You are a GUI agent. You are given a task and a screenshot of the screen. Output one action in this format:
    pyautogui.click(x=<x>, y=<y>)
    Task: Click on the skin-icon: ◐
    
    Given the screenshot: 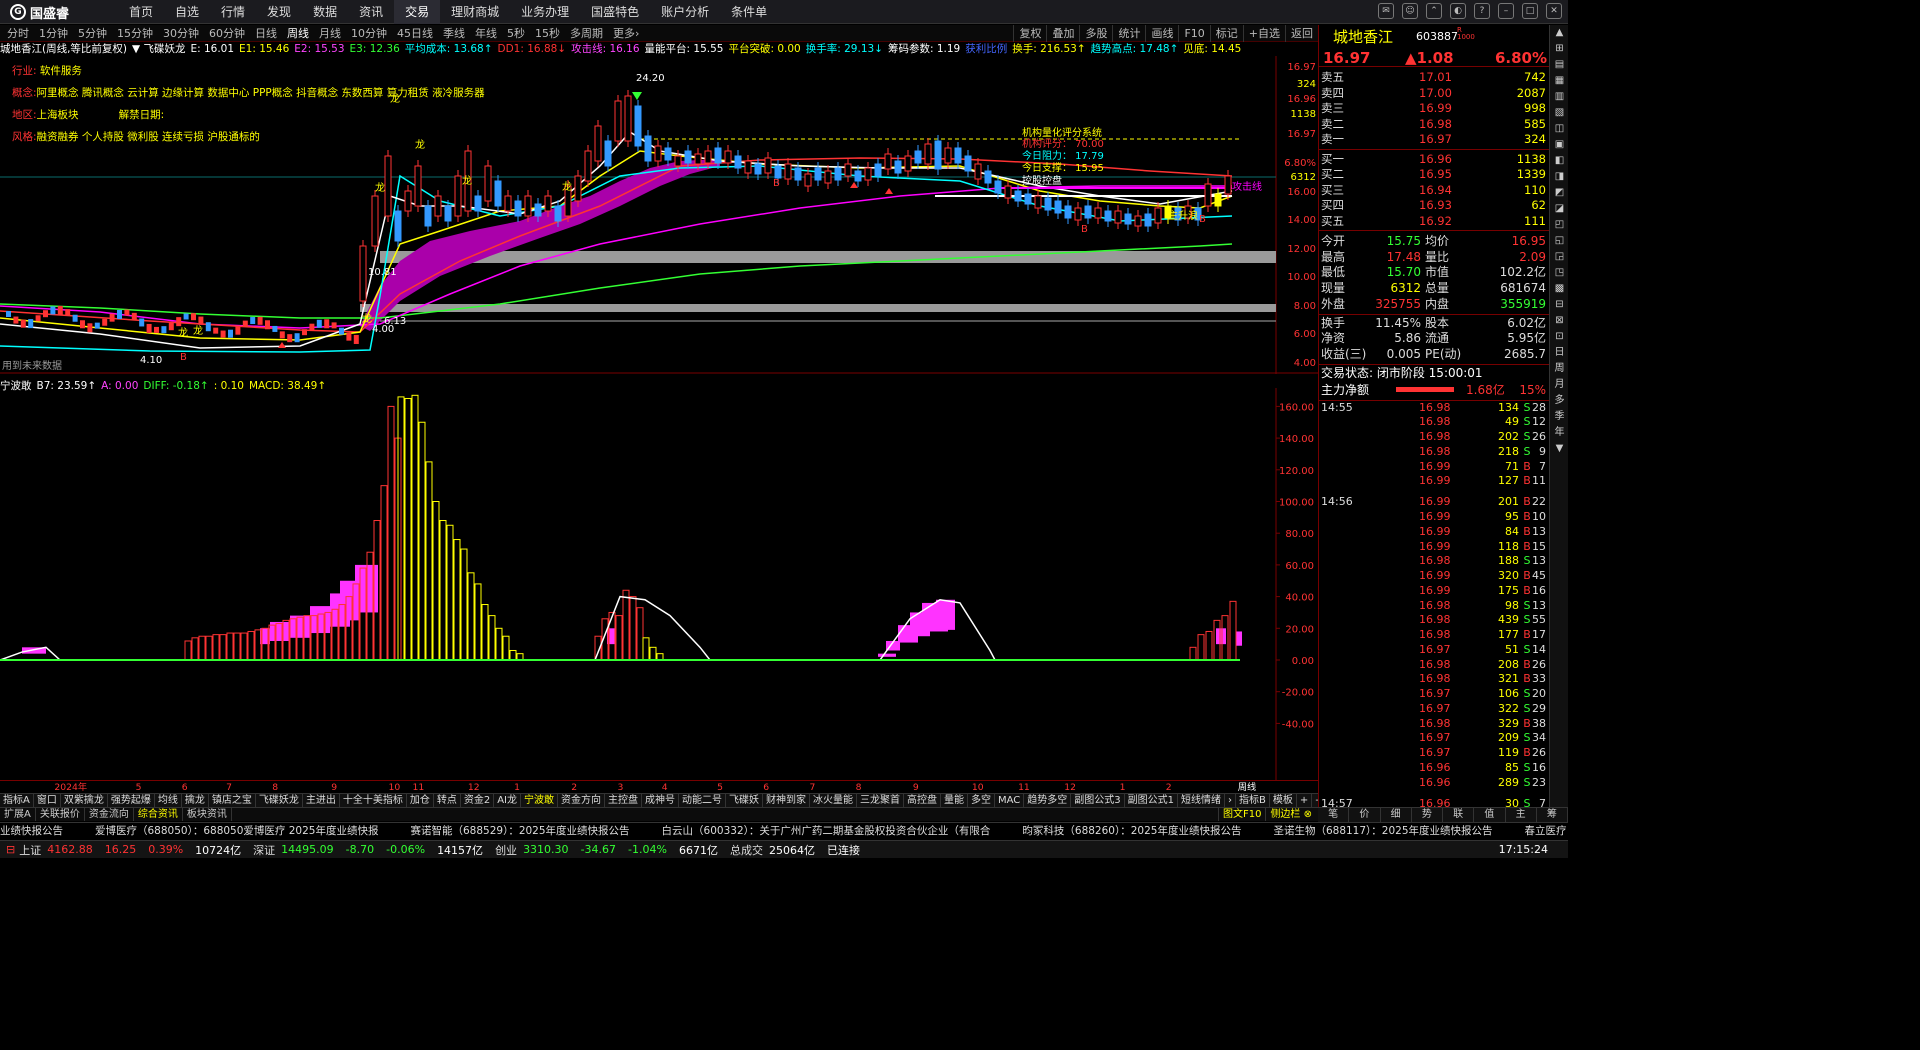 What is the action you would take?
    pyautogui.click(x=1458, y=11)
    